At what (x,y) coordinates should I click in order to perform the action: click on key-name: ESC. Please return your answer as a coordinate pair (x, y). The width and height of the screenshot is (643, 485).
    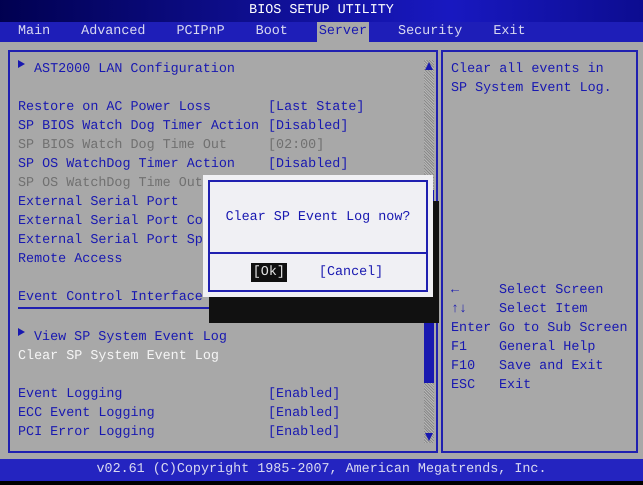
    Looking at the image, I should click on (463, 386).